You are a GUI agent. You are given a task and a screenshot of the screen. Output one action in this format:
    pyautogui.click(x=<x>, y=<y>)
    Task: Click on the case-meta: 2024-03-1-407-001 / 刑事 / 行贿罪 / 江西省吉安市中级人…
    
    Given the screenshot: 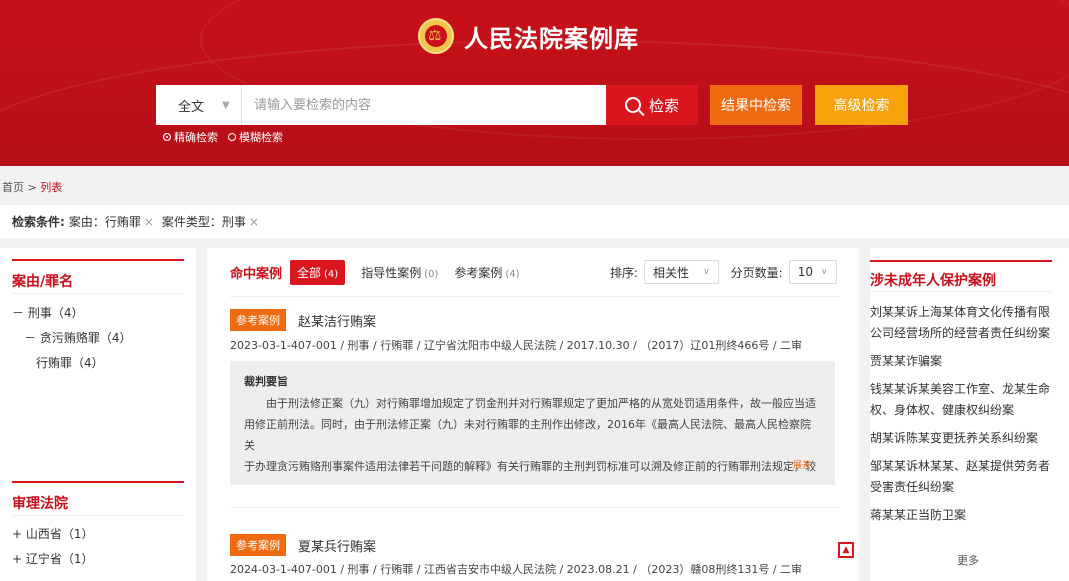 What is the action you would take?
    pyautogui.click(x=516, y=569)
    